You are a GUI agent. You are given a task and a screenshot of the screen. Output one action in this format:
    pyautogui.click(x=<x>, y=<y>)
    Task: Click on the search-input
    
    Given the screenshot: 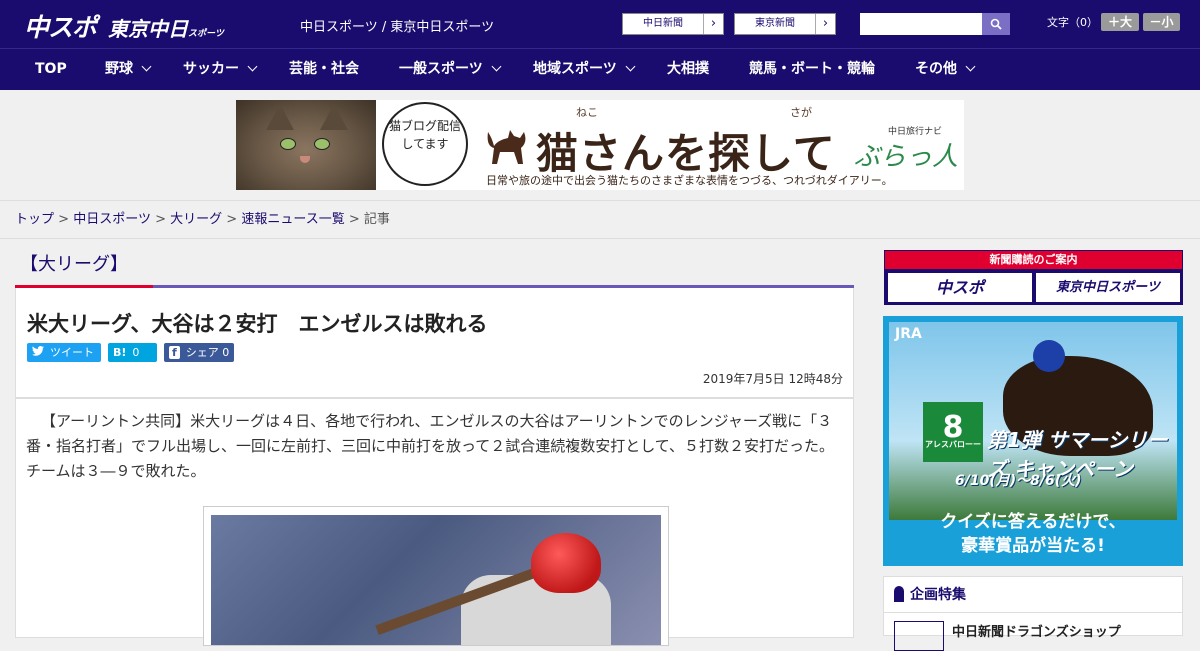 What is the action you would take?
    pyautogui.click(x=921, y=24)
    